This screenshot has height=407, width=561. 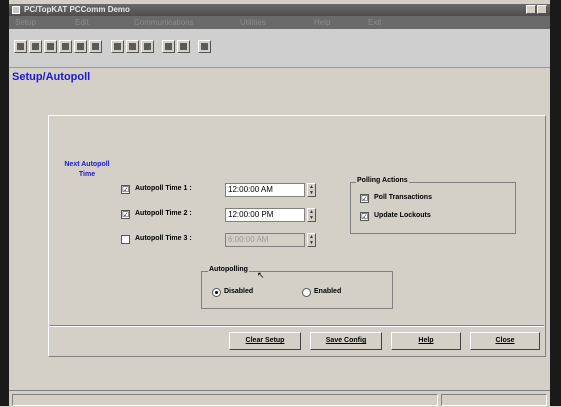 What do you see at coordinates (555, 203) in the screenshot?
I see `window-frame-right` at bounding box center [555, 203].